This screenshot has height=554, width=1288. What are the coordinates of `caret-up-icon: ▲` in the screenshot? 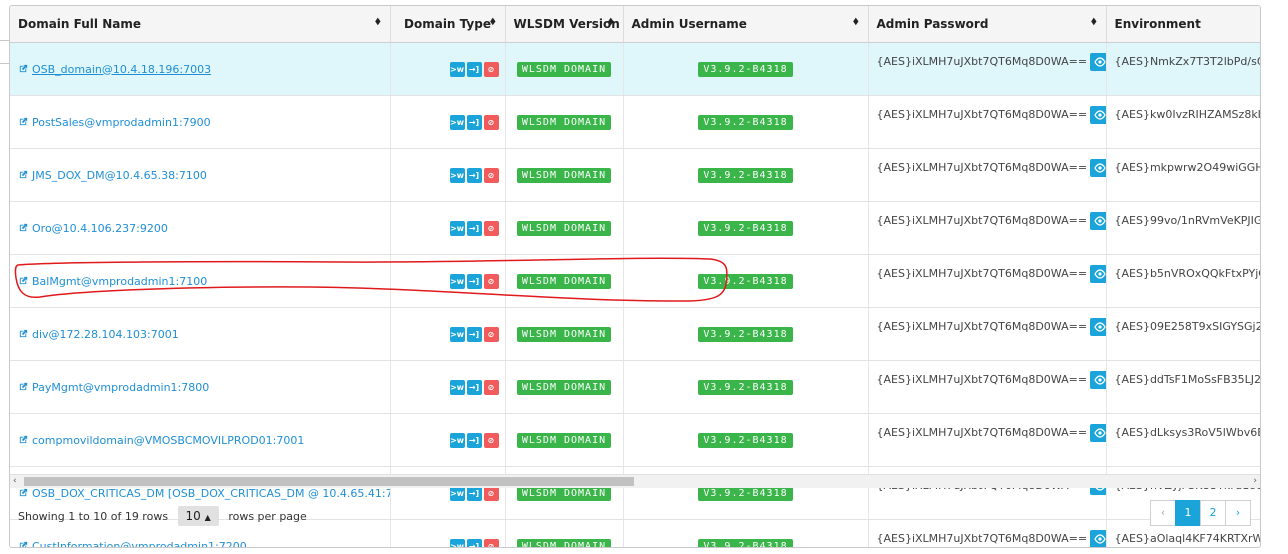 It's located at (207, 517).